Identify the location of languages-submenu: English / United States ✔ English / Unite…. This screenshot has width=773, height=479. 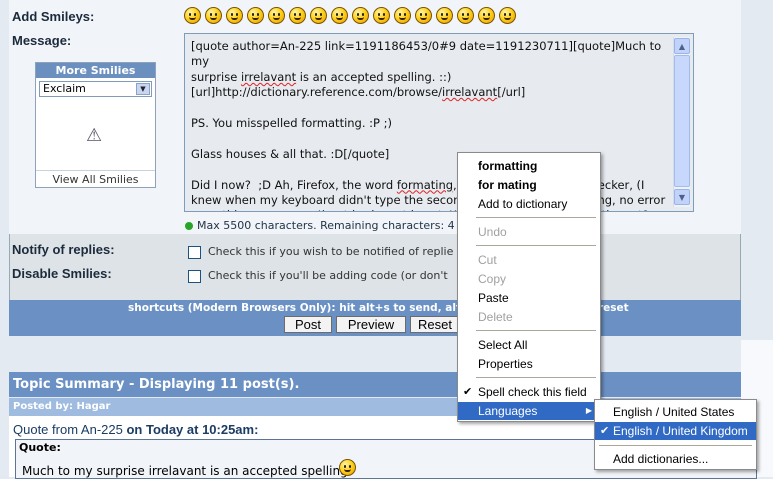
(675, 434).